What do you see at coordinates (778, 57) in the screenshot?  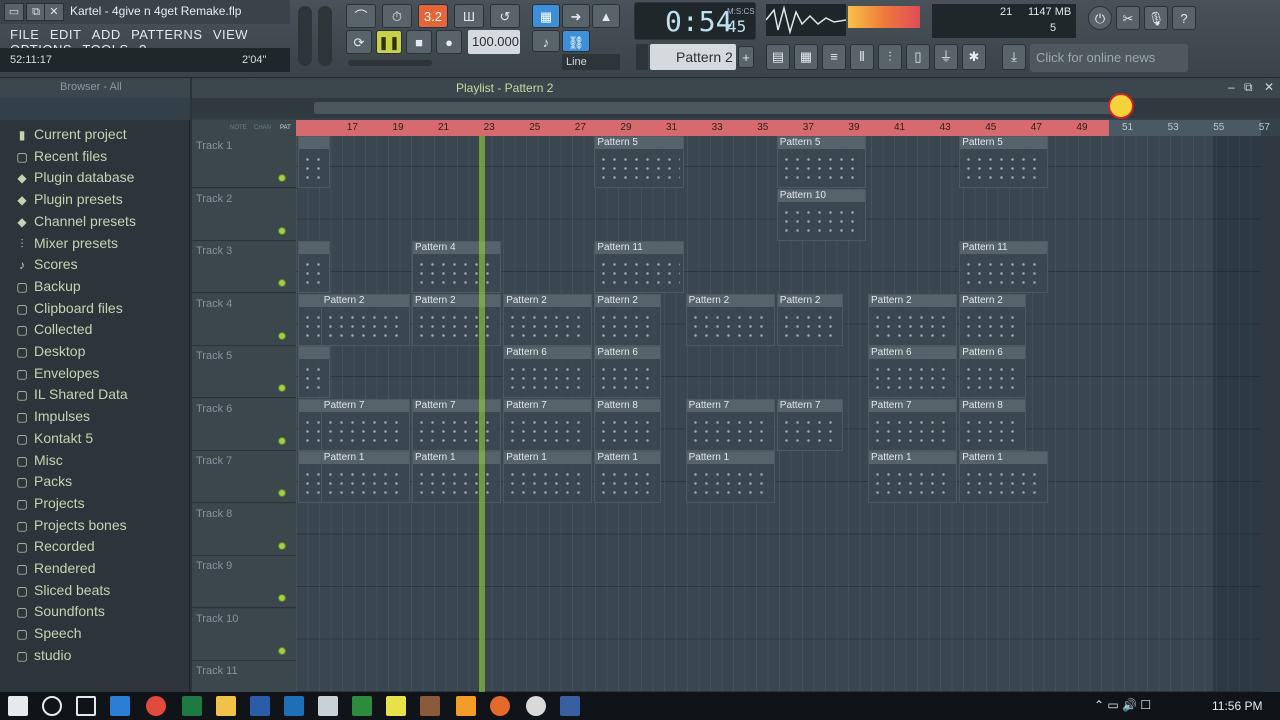 I see `playlist-icon: ▤` at bounding box center [778, 57].